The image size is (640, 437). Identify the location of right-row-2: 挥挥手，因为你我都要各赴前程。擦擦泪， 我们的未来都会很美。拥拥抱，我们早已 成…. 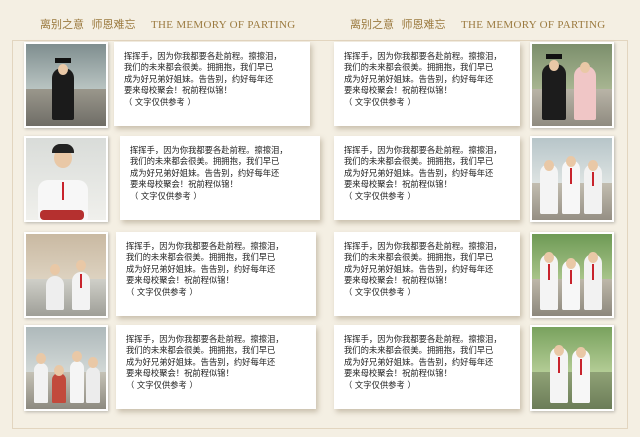
(484, 179).